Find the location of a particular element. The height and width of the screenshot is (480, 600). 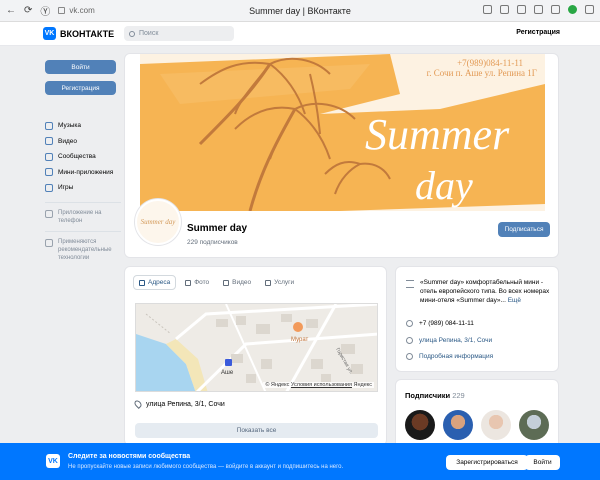

cover-phone: +7(989)084-11-11 is located at coordinates (490, 63).